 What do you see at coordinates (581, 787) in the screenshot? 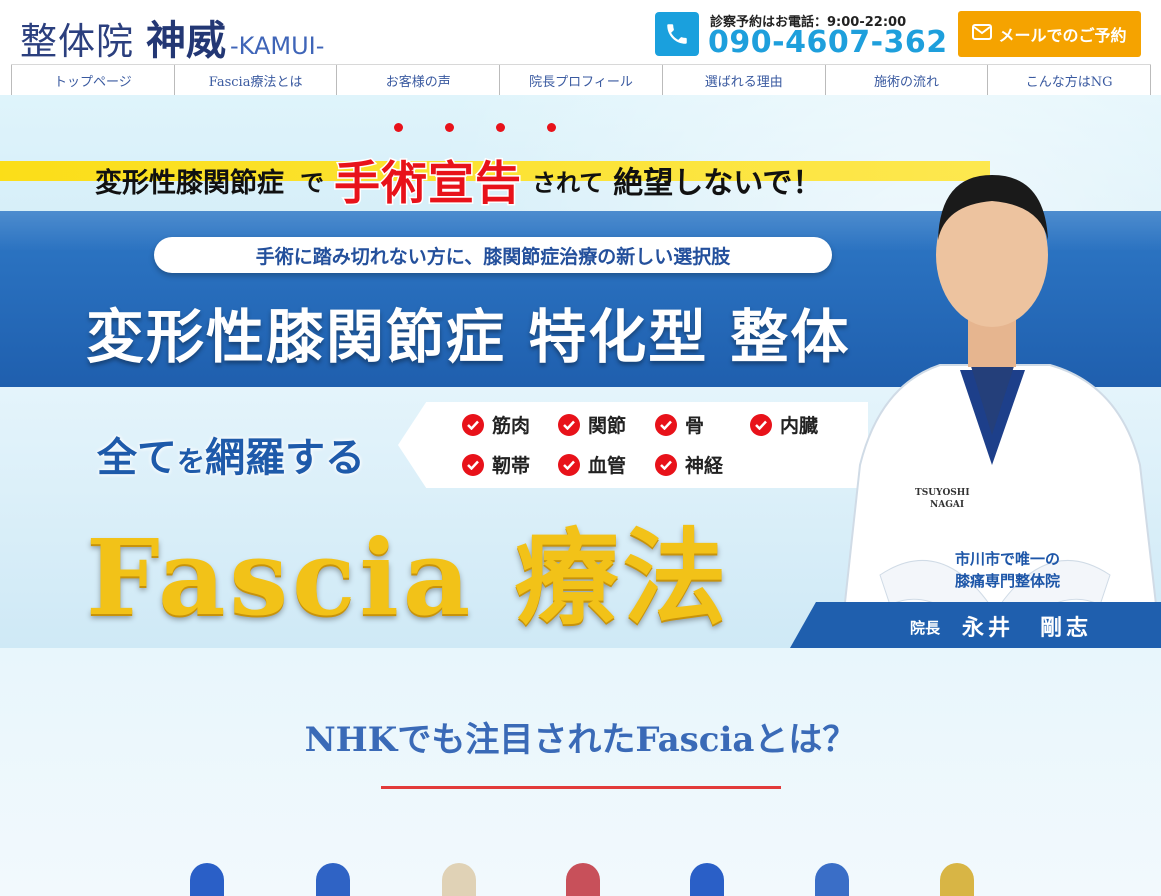
I see `section-divider` at bounding box center [581, 787].